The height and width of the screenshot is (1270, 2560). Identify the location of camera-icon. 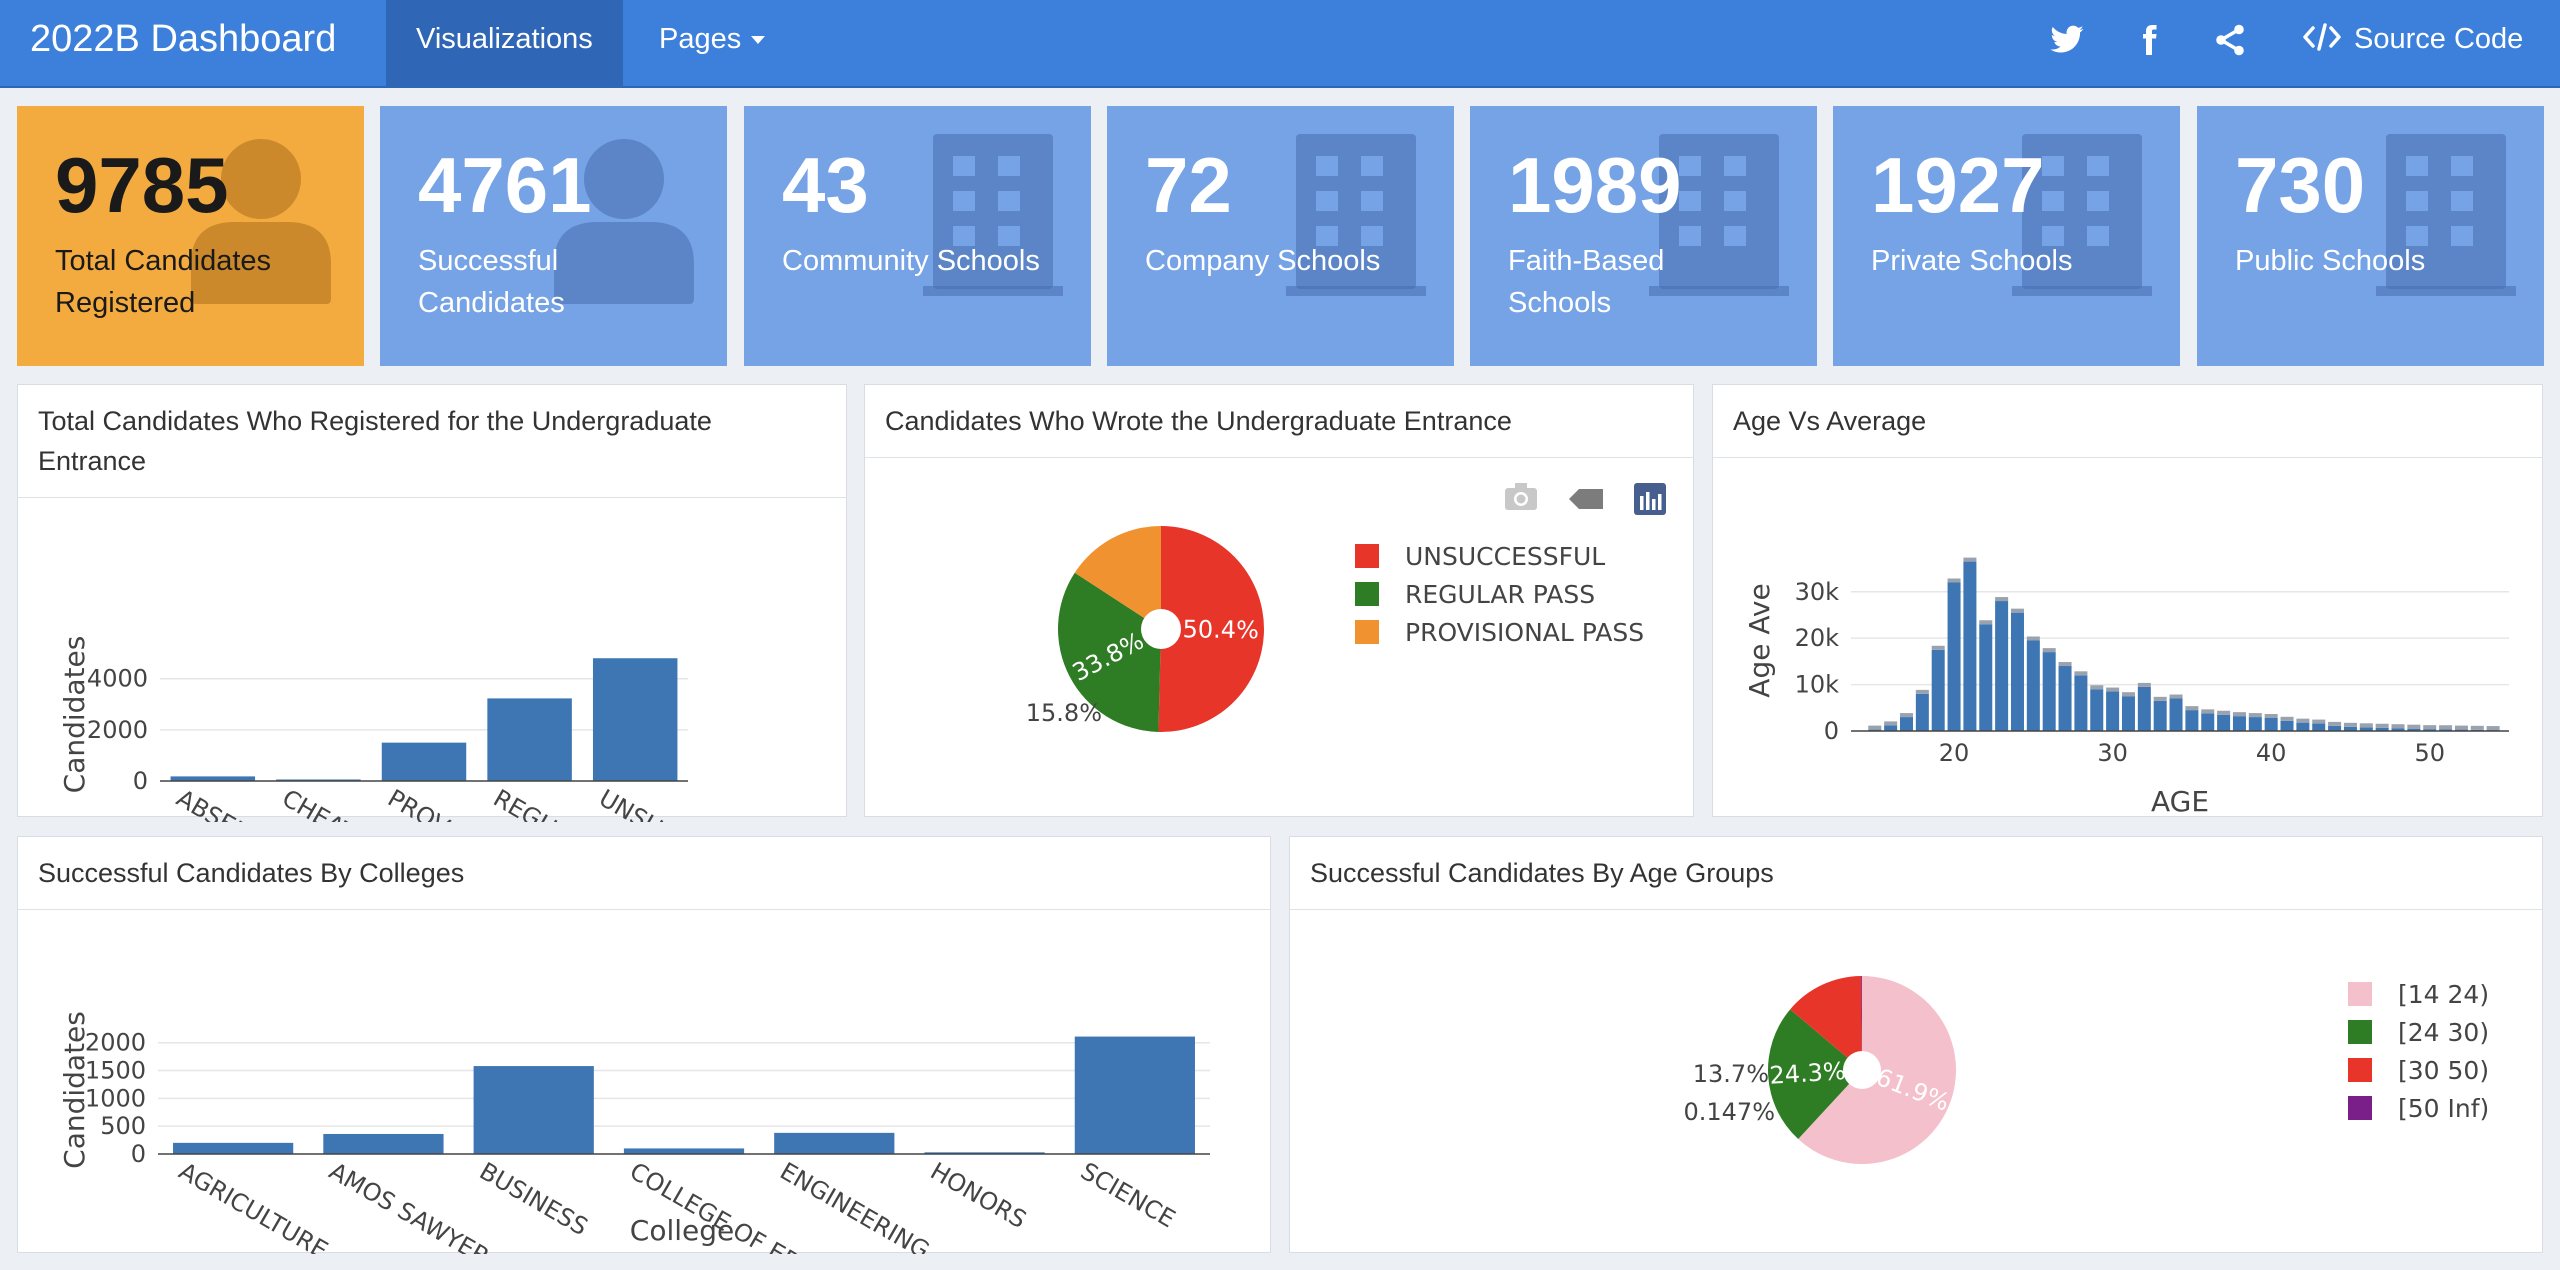
(1521, 496).